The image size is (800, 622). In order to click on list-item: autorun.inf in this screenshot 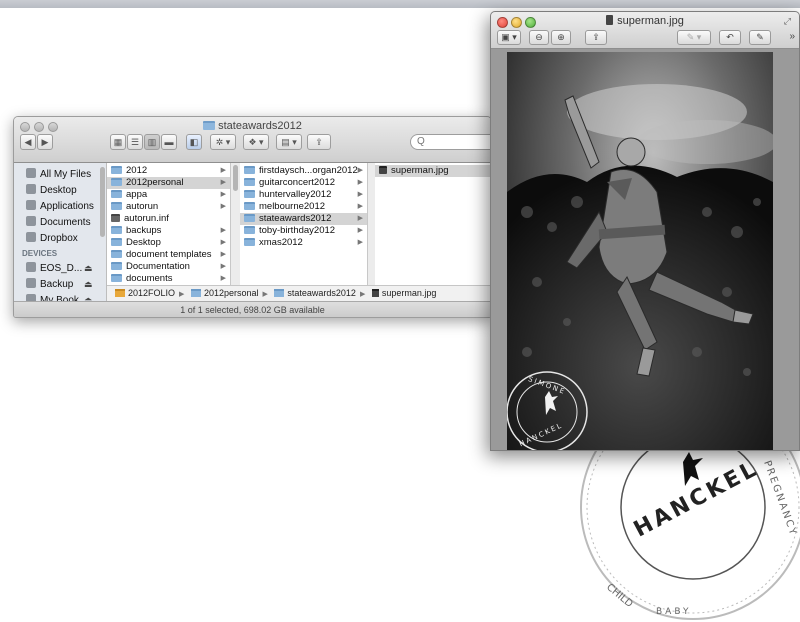, I will do `click(168, 219)`.